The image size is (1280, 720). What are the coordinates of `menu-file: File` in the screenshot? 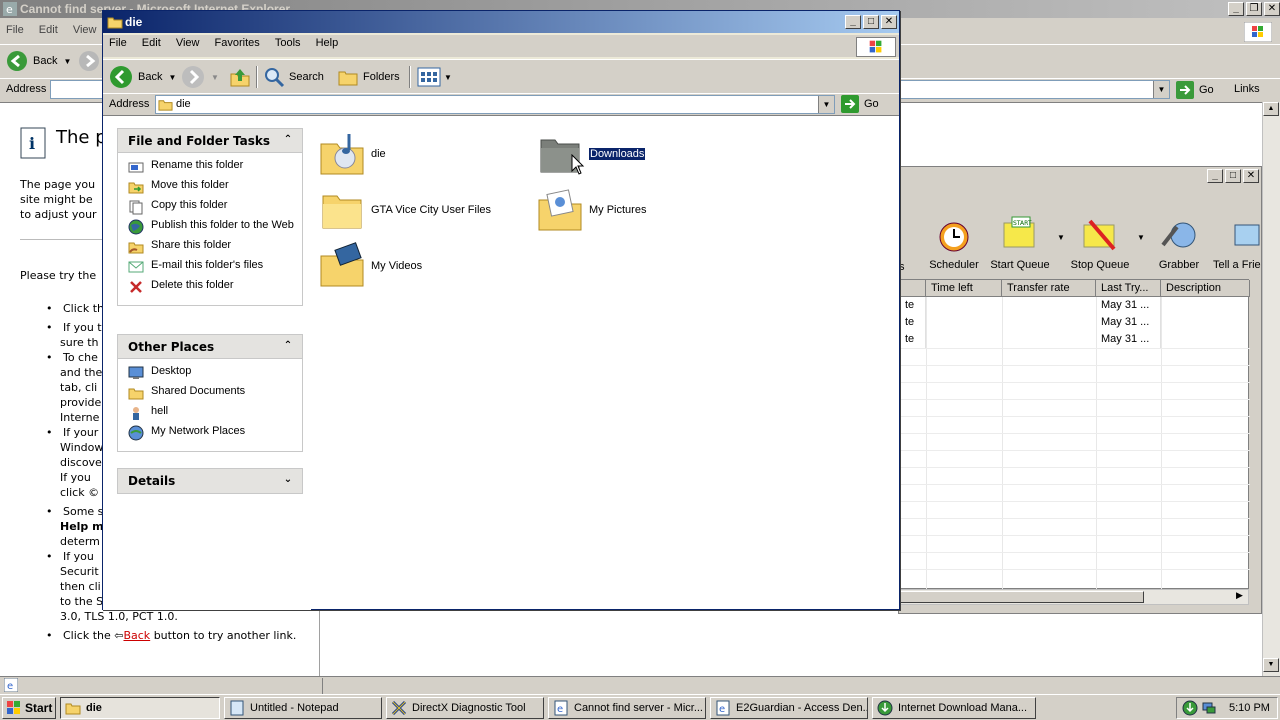 It's located at (118, 43).